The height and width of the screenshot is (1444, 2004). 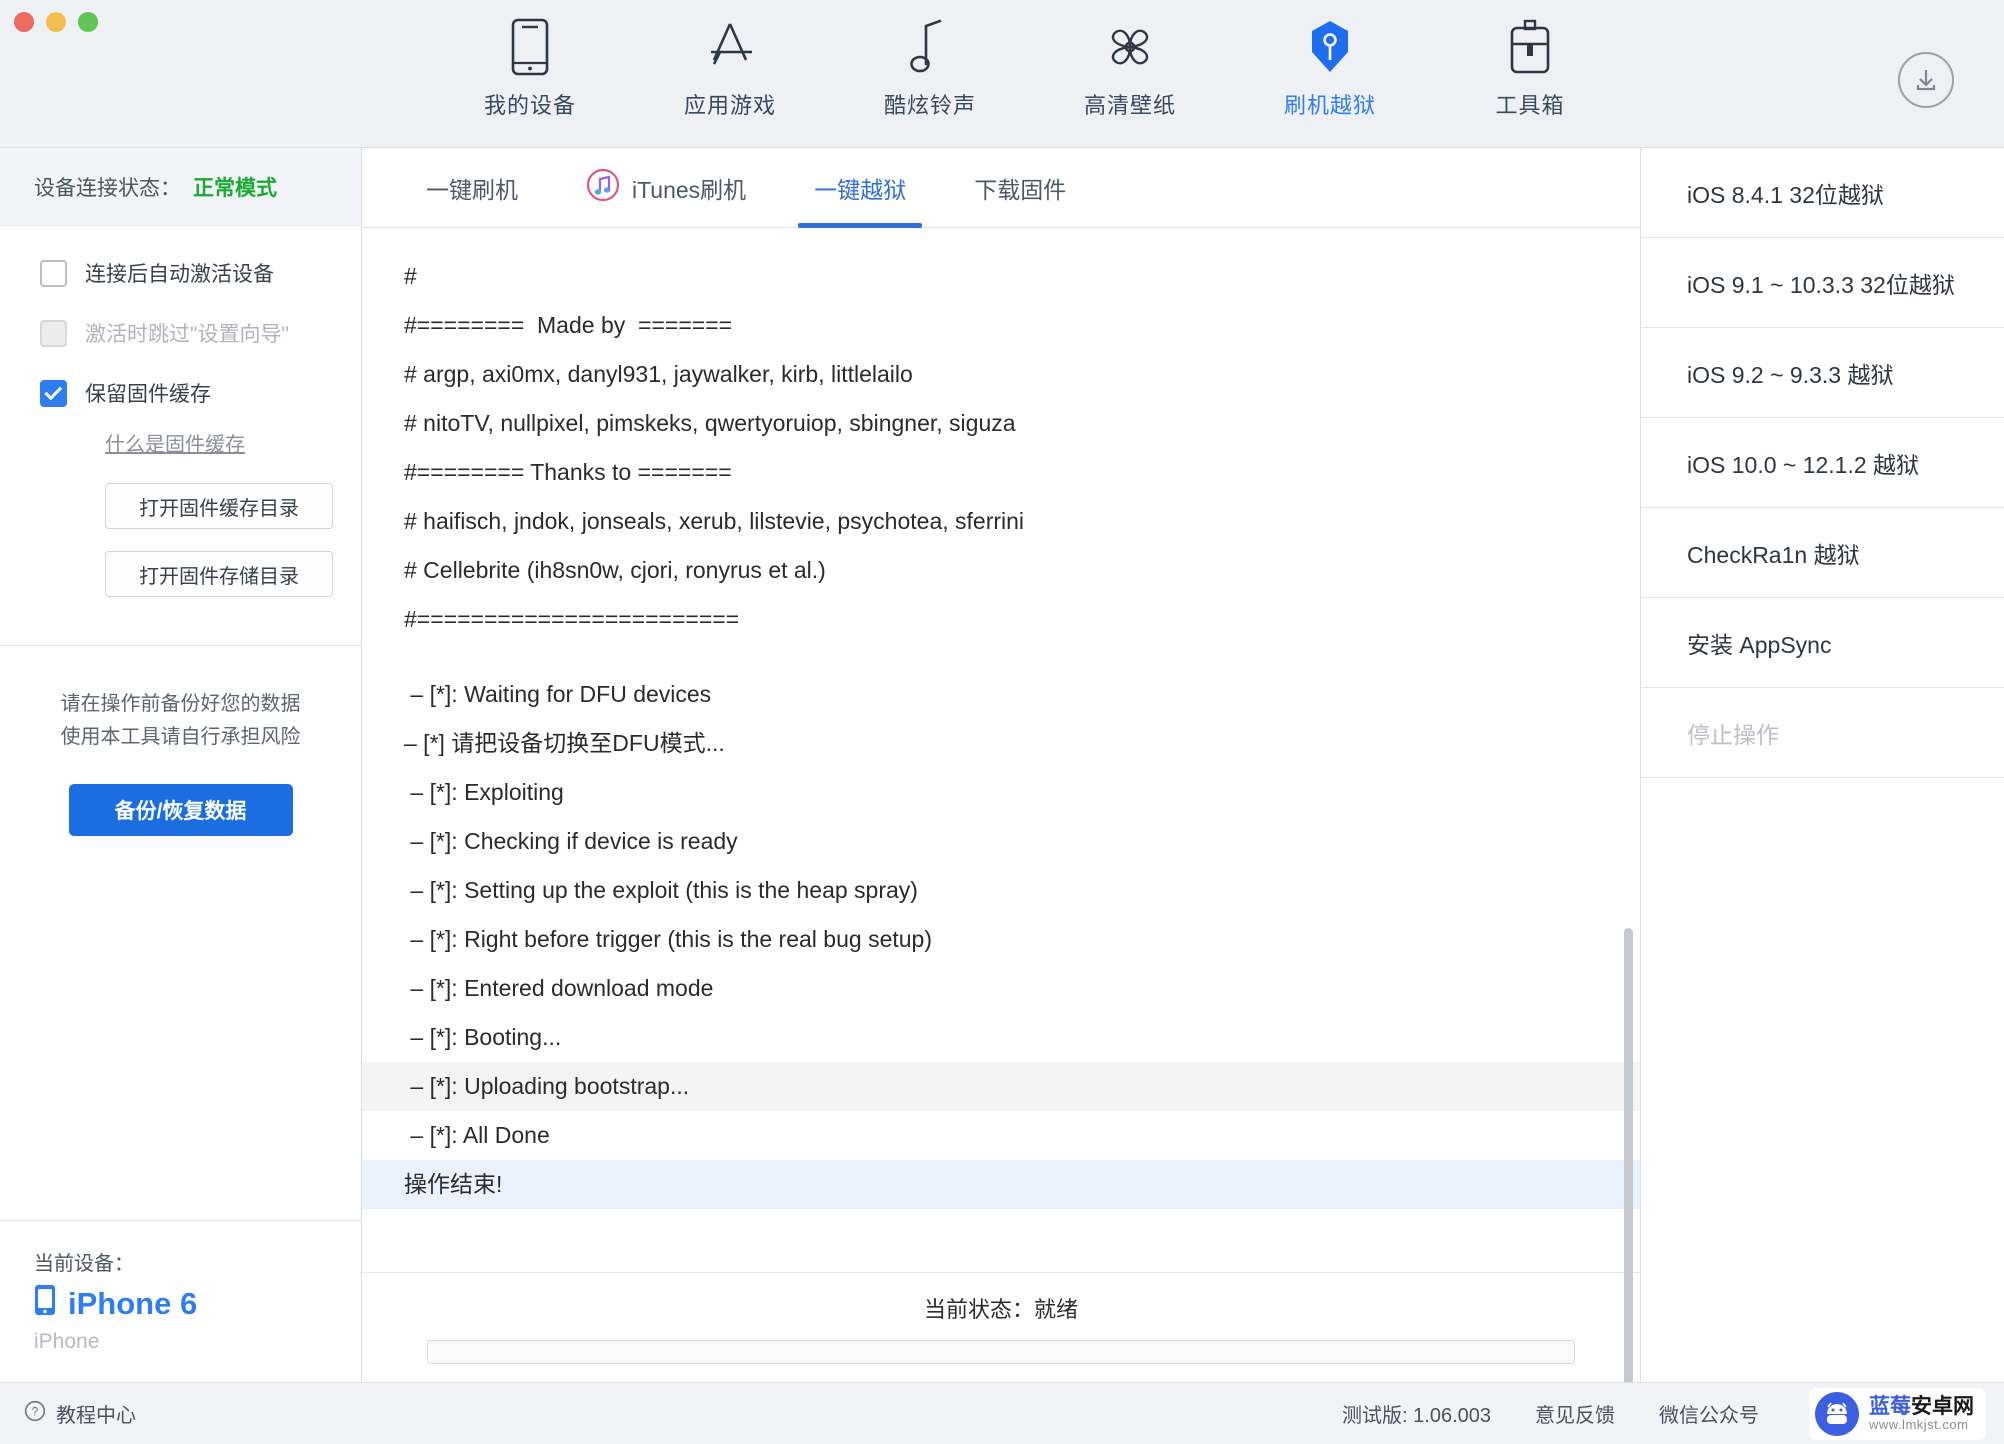 I want to click on watermark-url: www.lmkjst.com, so click(x=1919, y=1424).